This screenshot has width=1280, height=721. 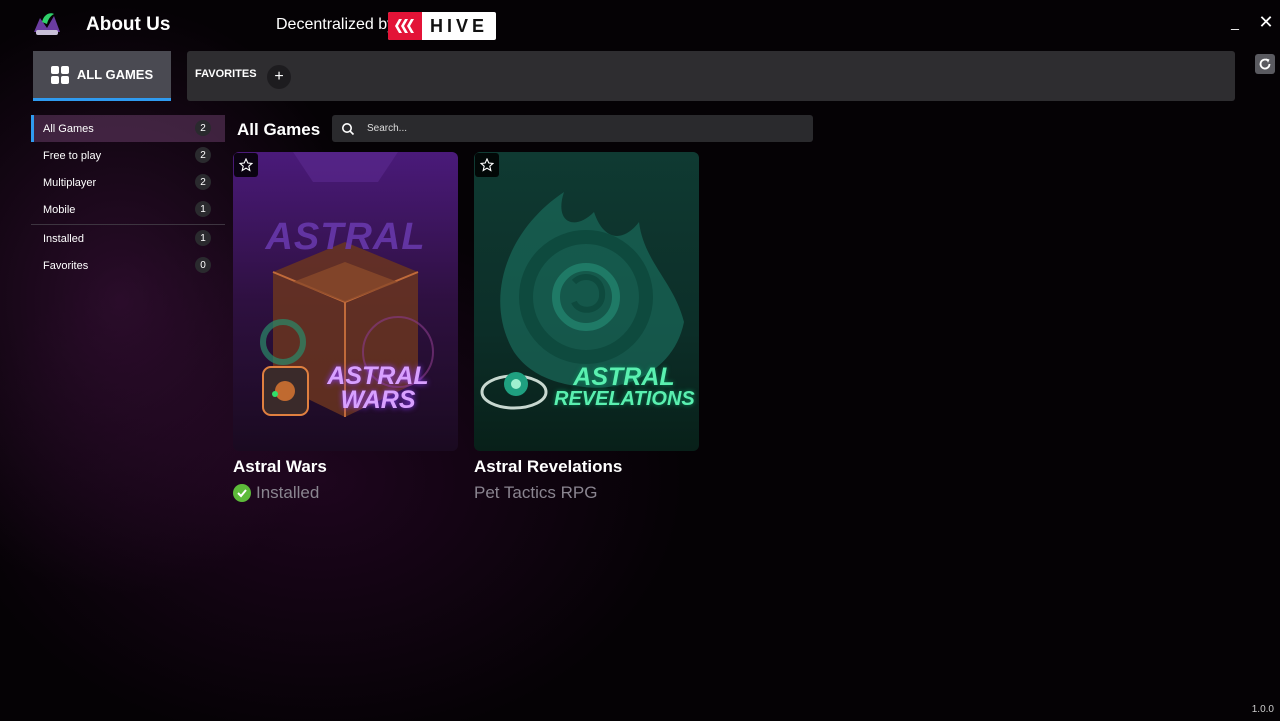 I want to click on sidebar-item-label: Free to play, so click(x=72, y=155).